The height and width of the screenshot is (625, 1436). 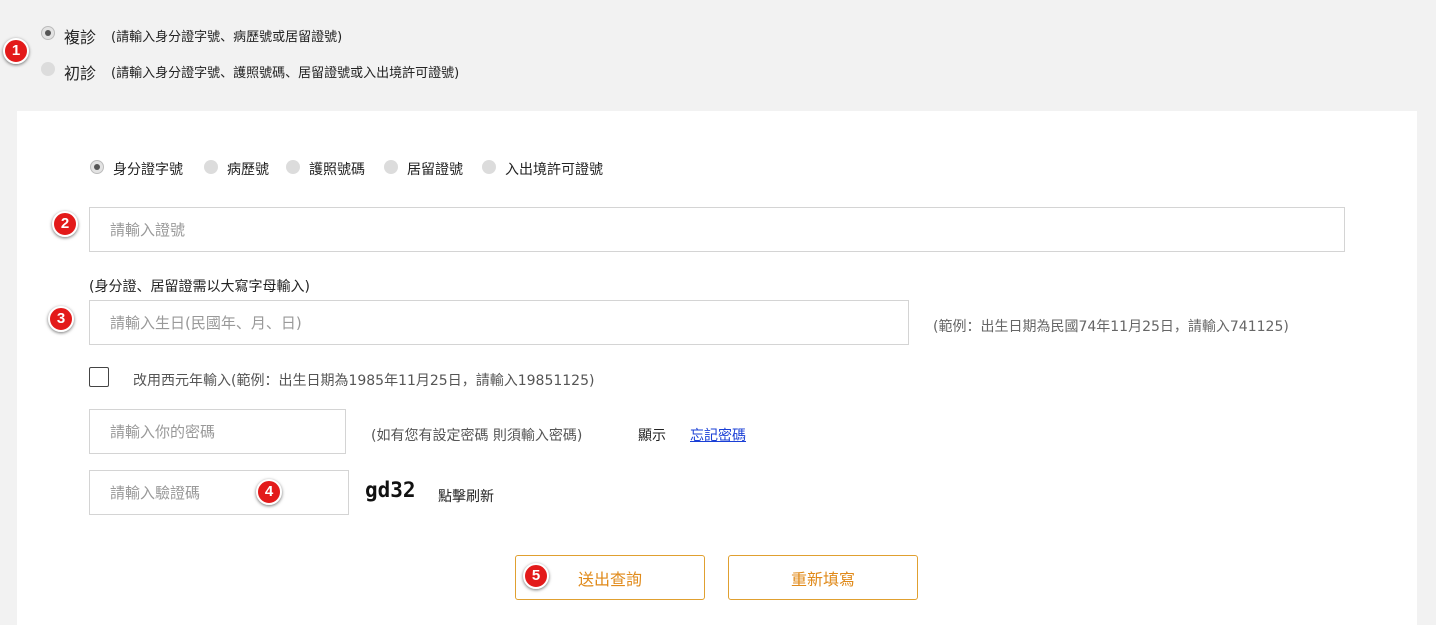 I want to click on first-visit-label: 初診, so click(x=80, y=73).